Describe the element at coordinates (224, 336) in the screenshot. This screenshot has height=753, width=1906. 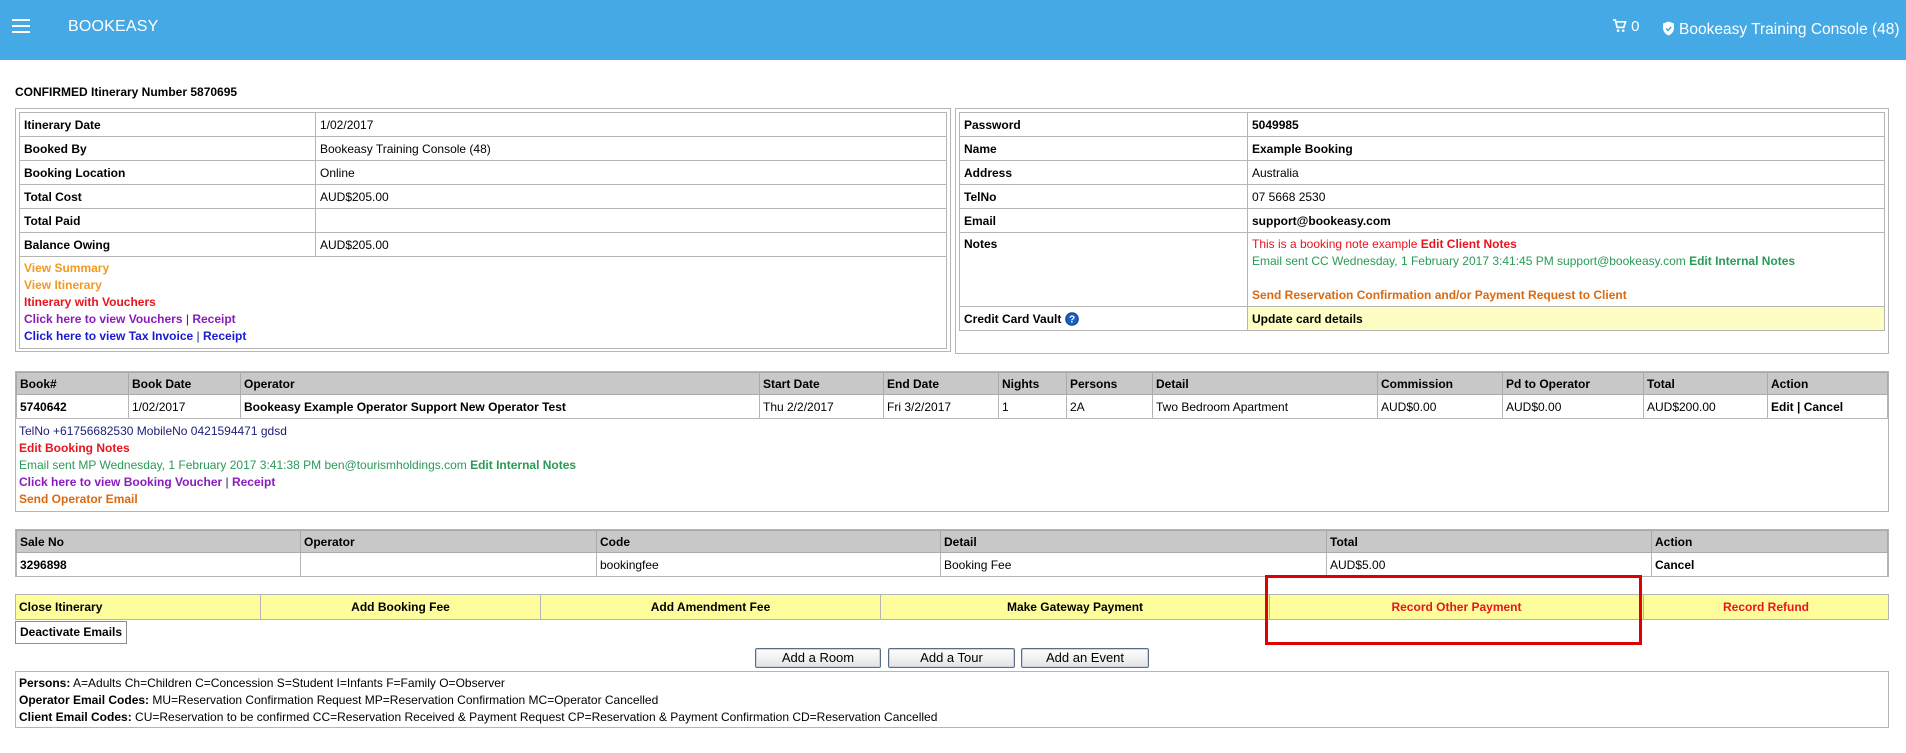
I see `tax-invoice-receipt-link: Receipt` at that location.